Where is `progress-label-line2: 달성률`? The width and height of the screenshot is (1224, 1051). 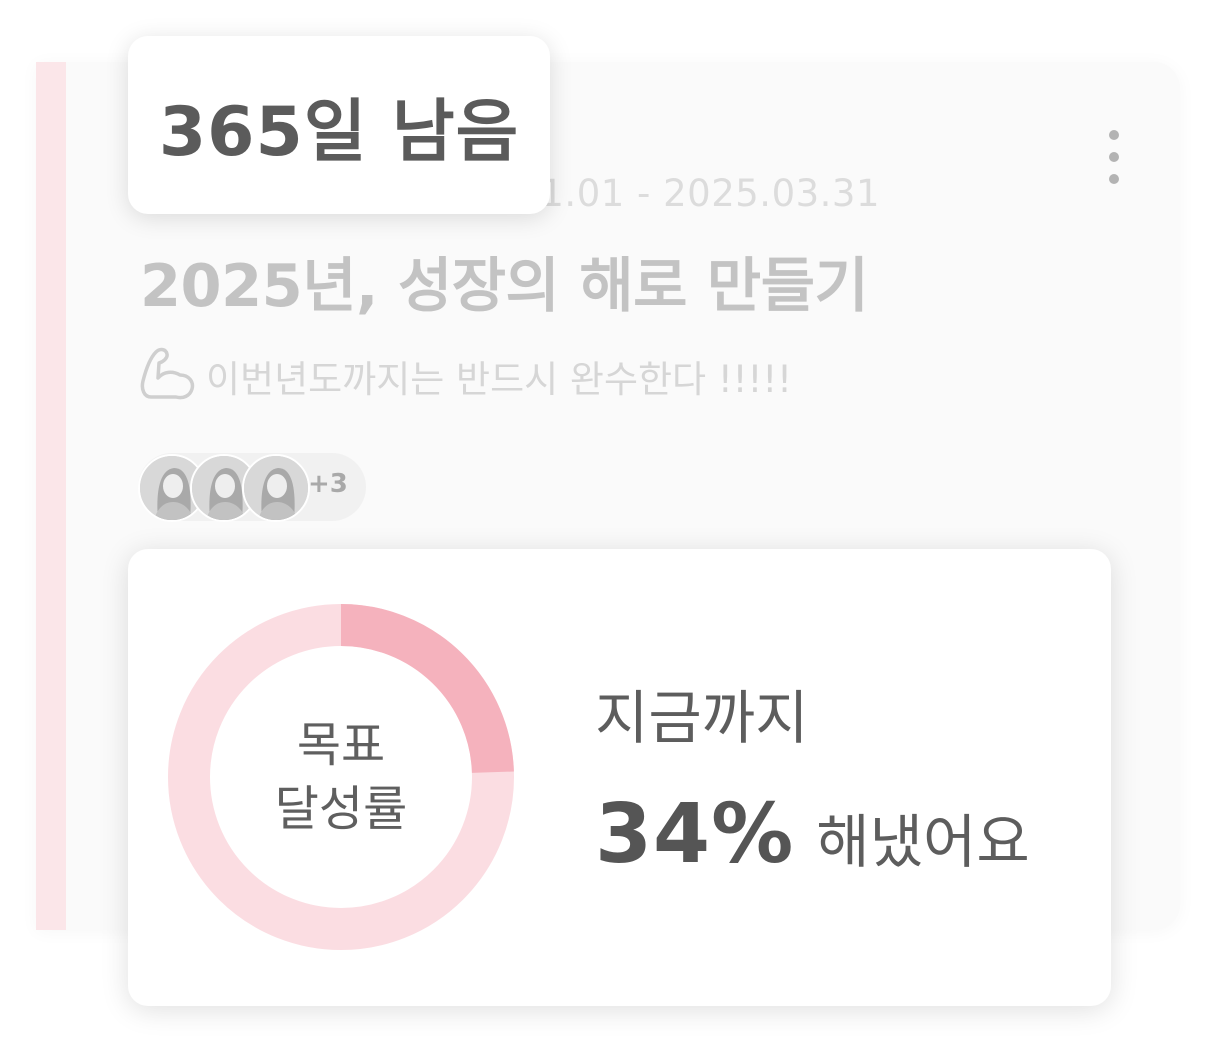
progress-label-line2: 달성률 is located at coordinates (341, 809).